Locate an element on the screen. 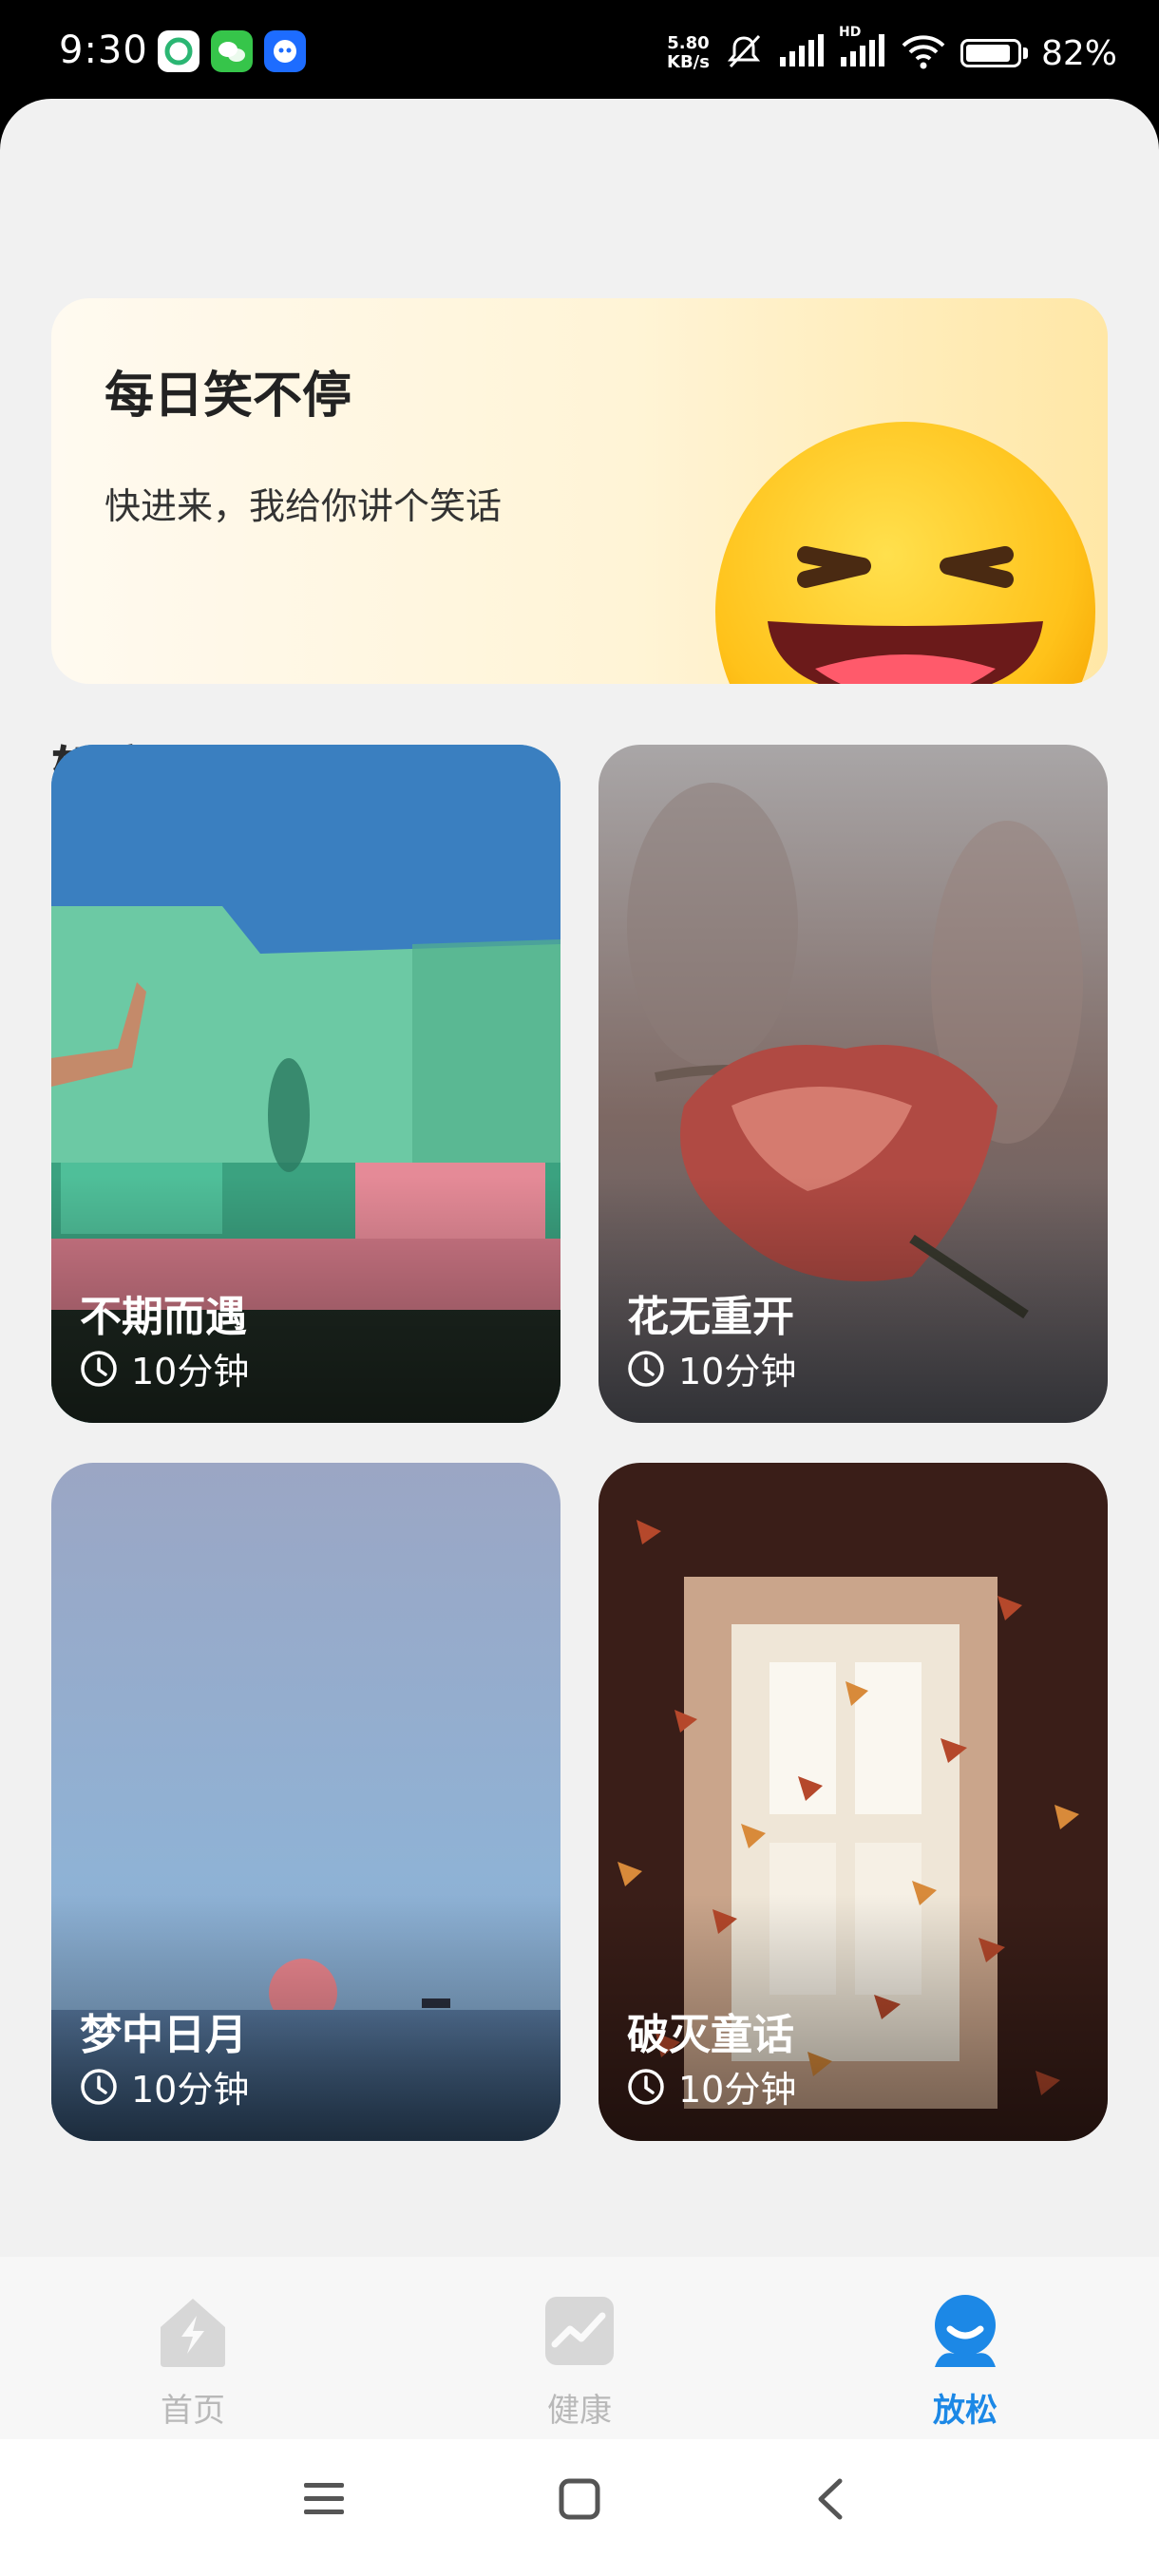  tab-label-home: 首页 is located at coordinates (193, 2411).